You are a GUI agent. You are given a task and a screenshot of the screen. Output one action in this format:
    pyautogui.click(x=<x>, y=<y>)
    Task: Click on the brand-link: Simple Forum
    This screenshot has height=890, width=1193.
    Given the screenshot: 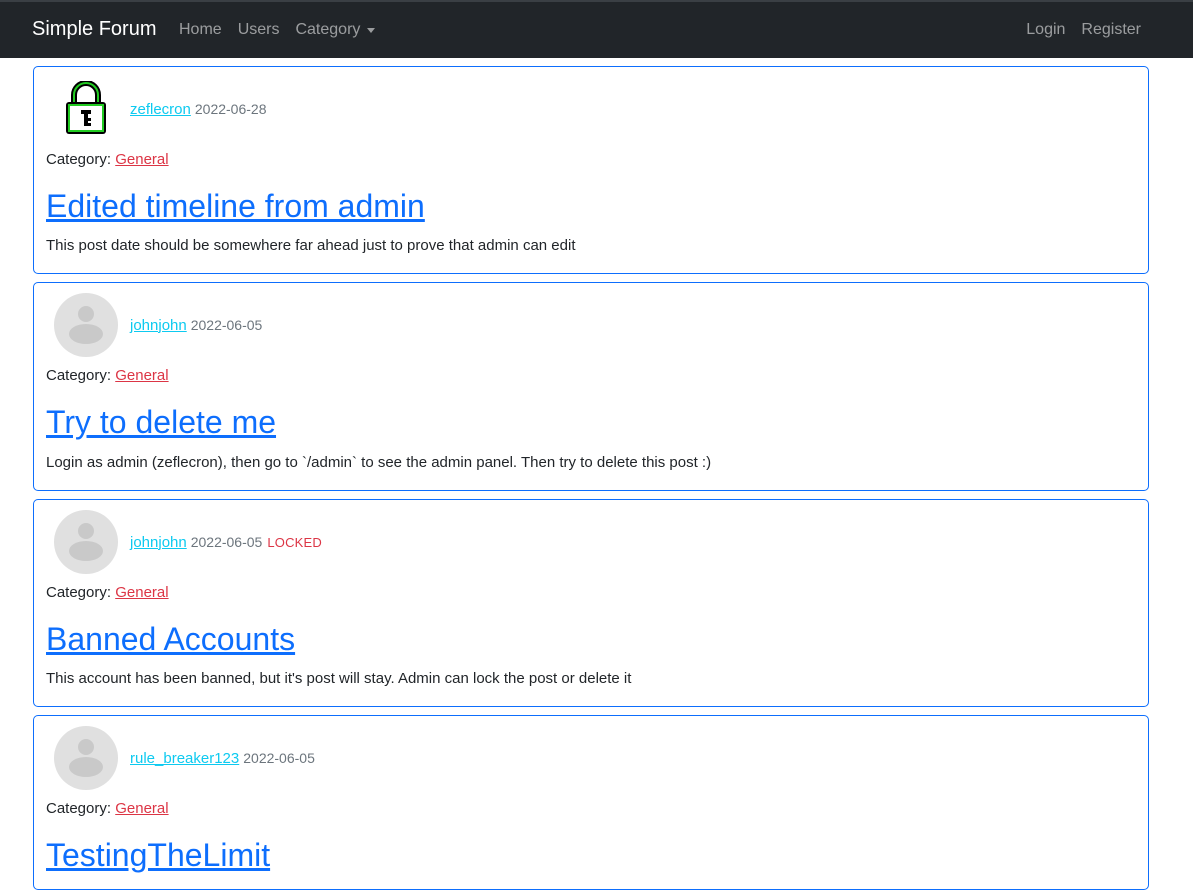 What is the action you would take?
    pyautogui.click(x=94, y=29)
    